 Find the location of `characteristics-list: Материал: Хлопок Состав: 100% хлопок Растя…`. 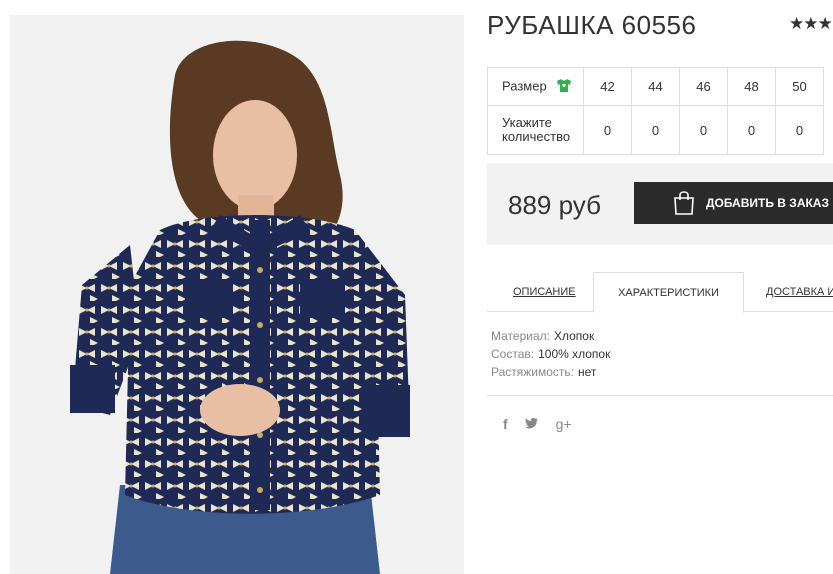

characteristics-list: Материал: Хлопок Состав: 100% хлопок Растя… is located at coordinates (550, 354).